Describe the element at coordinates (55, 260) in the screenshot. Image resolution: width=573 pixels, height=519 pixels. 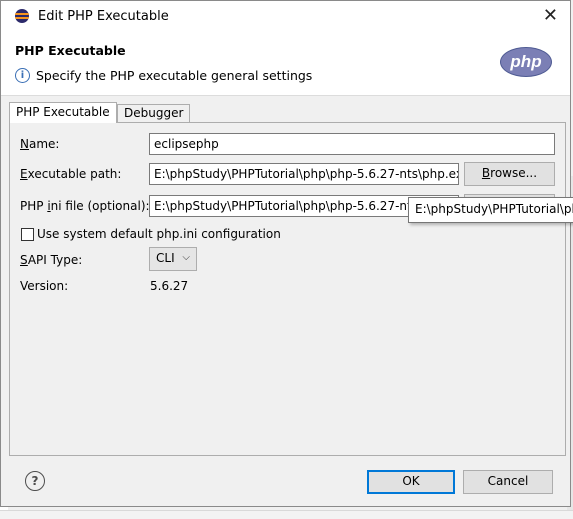
I see `sapi-type-label-text: API Type:` at that location.